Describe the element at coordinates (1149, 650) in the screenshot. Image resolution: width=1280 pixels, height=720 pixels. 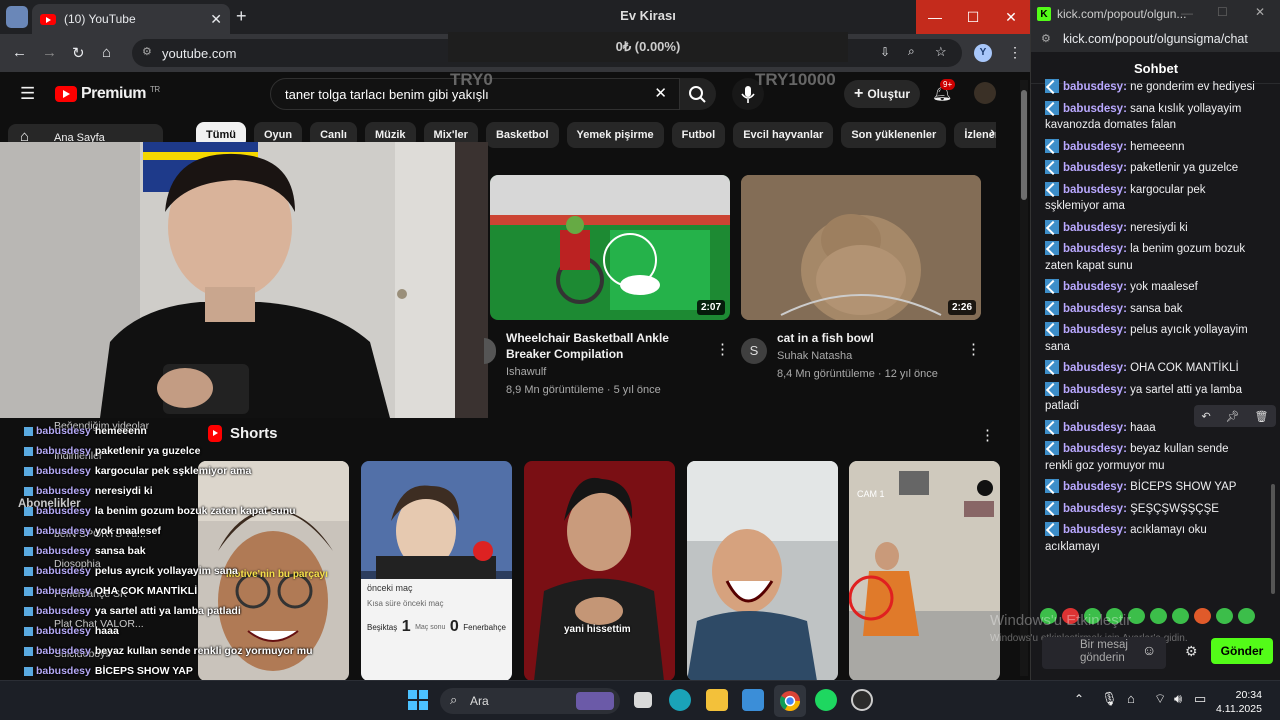
I see `emoji-picker-icon: ☺` at that location.